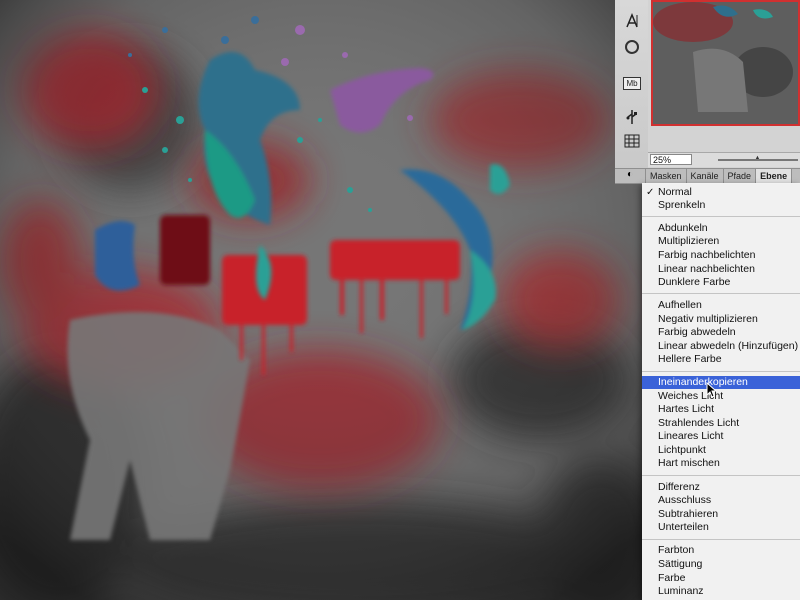 The height and width of the screenshot is (600, 800). I want to click on navigator-panel: 25% ▲, so click(724, 84).